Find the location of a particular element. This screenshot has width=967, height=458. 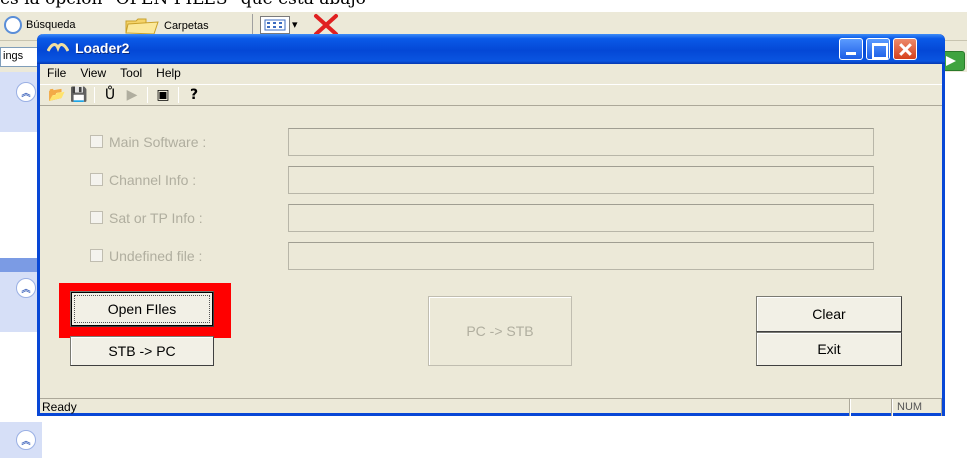

close-button is located at coordinates (905, 49).